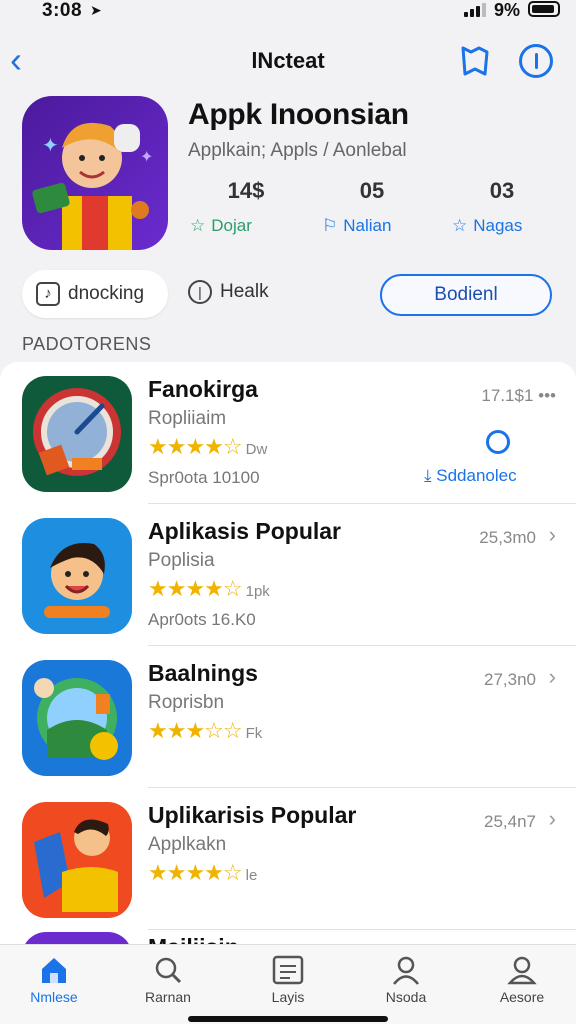  What do you see at coordinates (246, 190) in the screenshot?
I see `stat-value-1: 14$` at bounding box center [246, 190].